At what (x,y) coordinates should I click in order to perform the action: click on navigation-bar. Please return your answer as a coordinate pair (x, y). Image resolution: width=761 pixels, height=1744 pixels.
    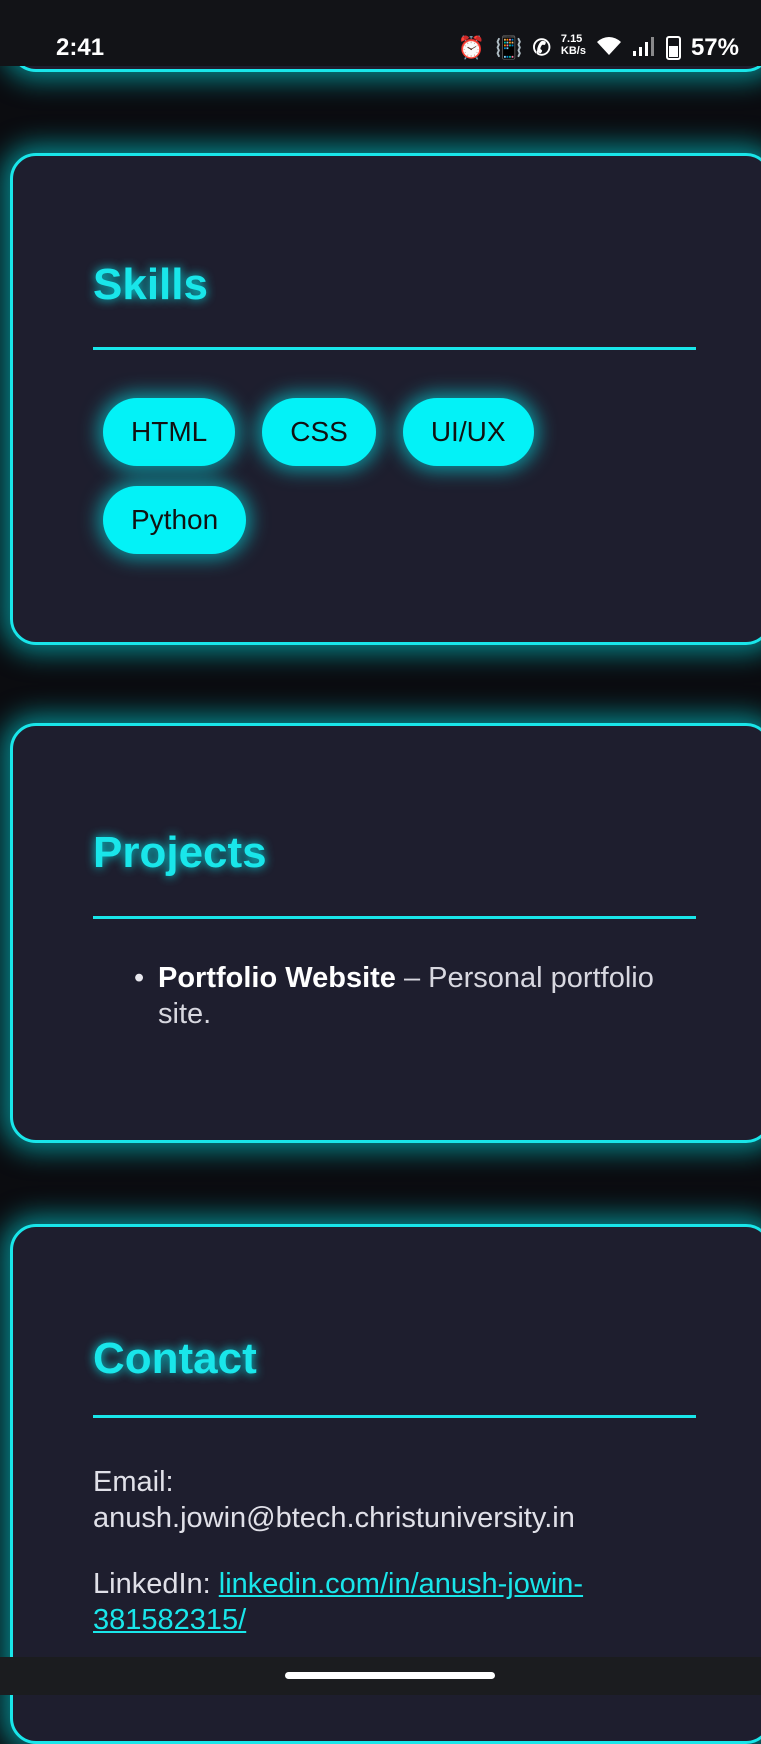
    Looking at the image, I should click on (380, 1676).